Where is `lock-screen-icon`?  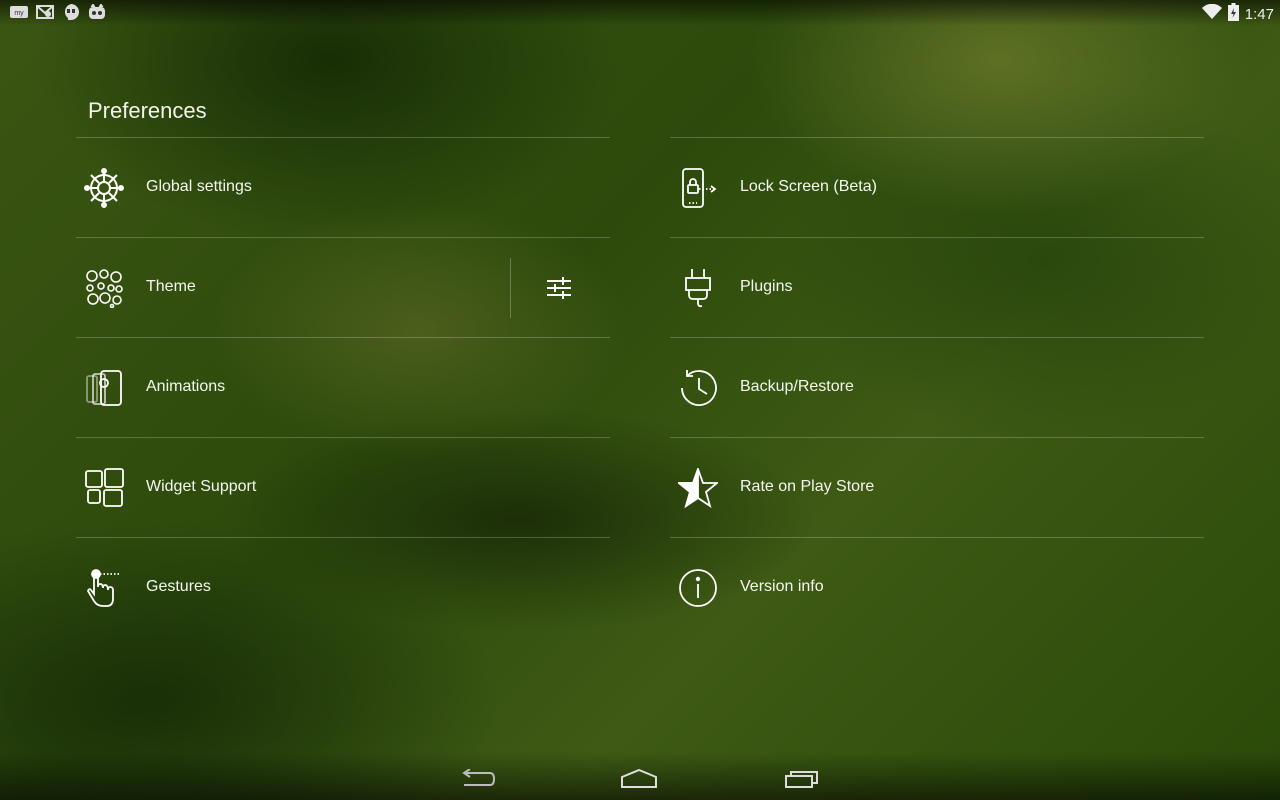 lock-screen-icon is located at coordinates (698, 188).